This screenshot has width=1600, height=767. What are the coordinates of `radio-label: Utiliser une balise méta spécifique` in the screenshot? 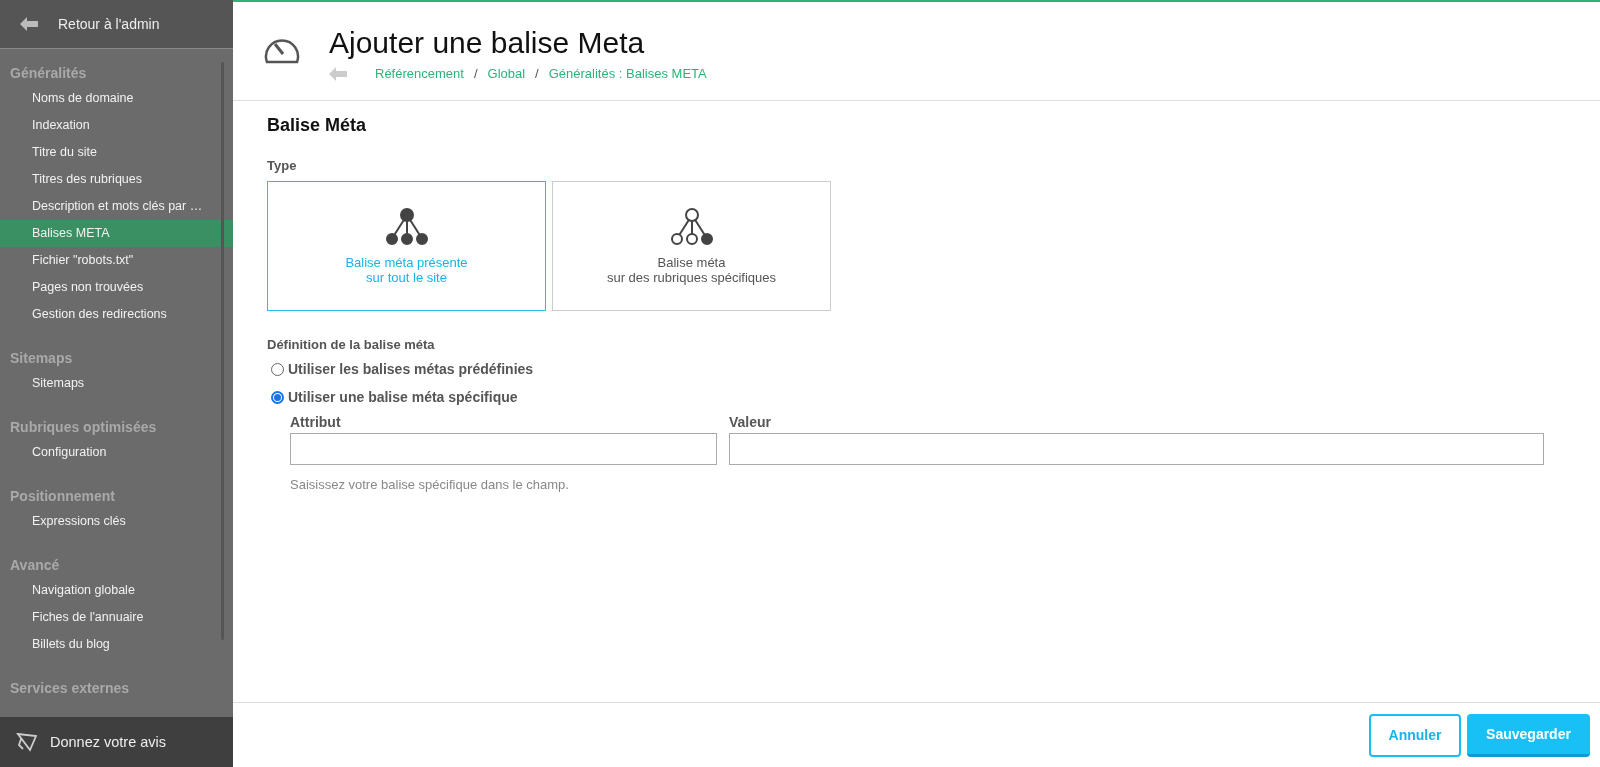 It's located at (403, 397).